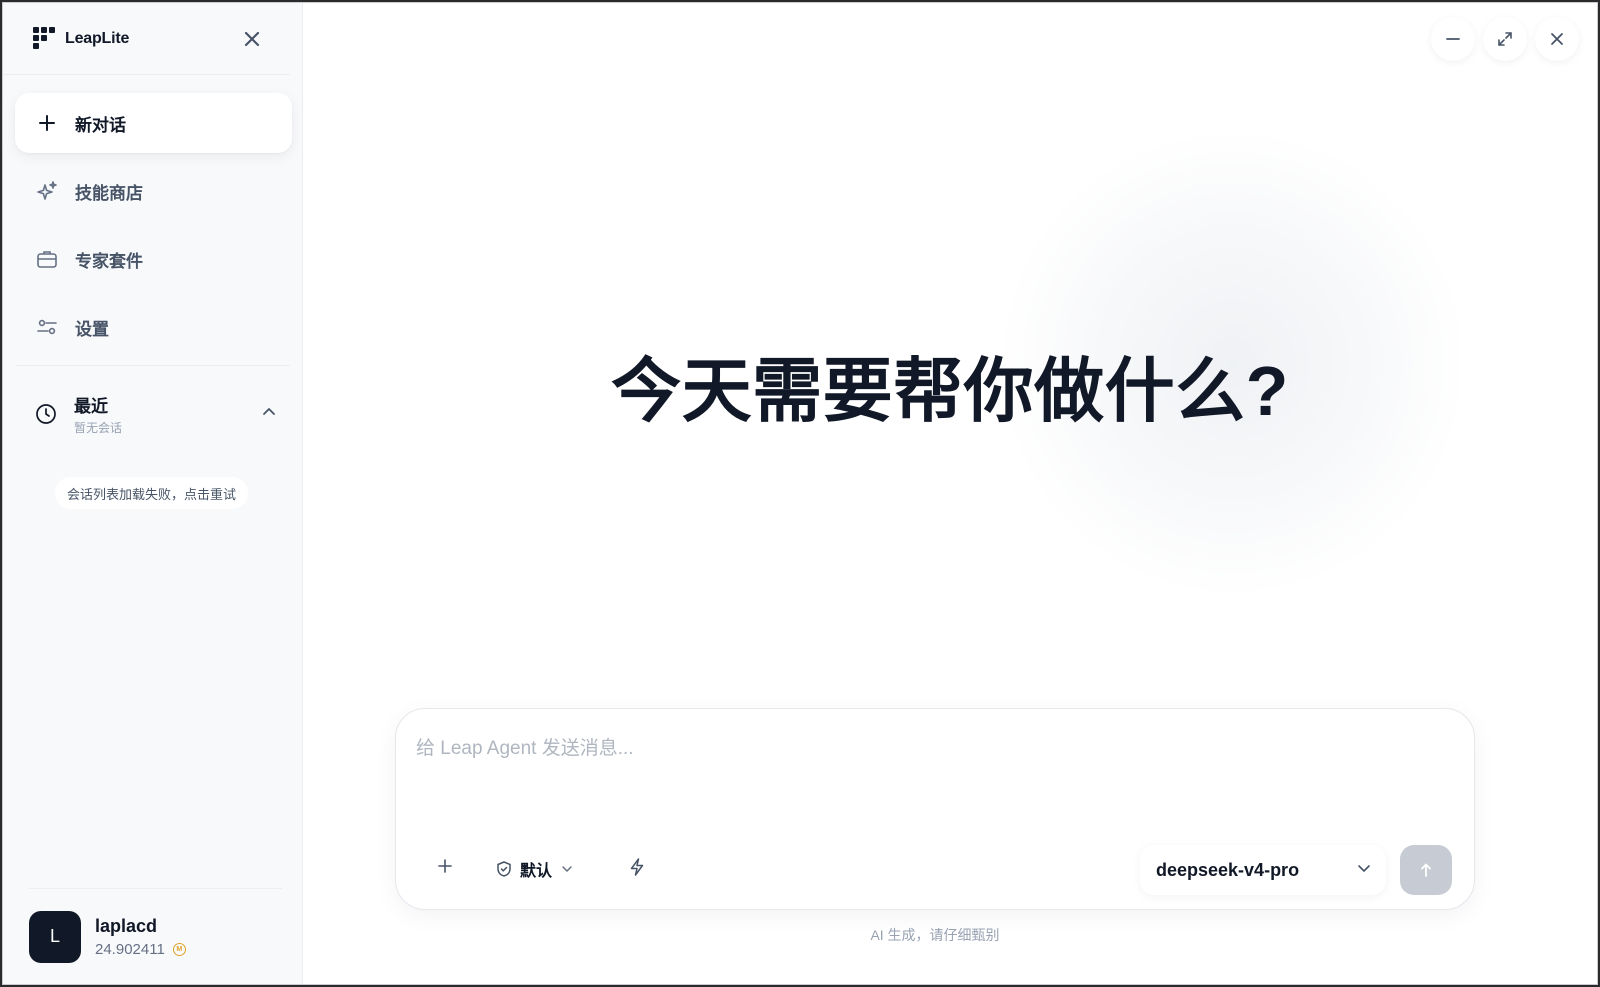 The image size is (1600, 987). I want to click on new-chat-button: 新对话, so click(153, 123).